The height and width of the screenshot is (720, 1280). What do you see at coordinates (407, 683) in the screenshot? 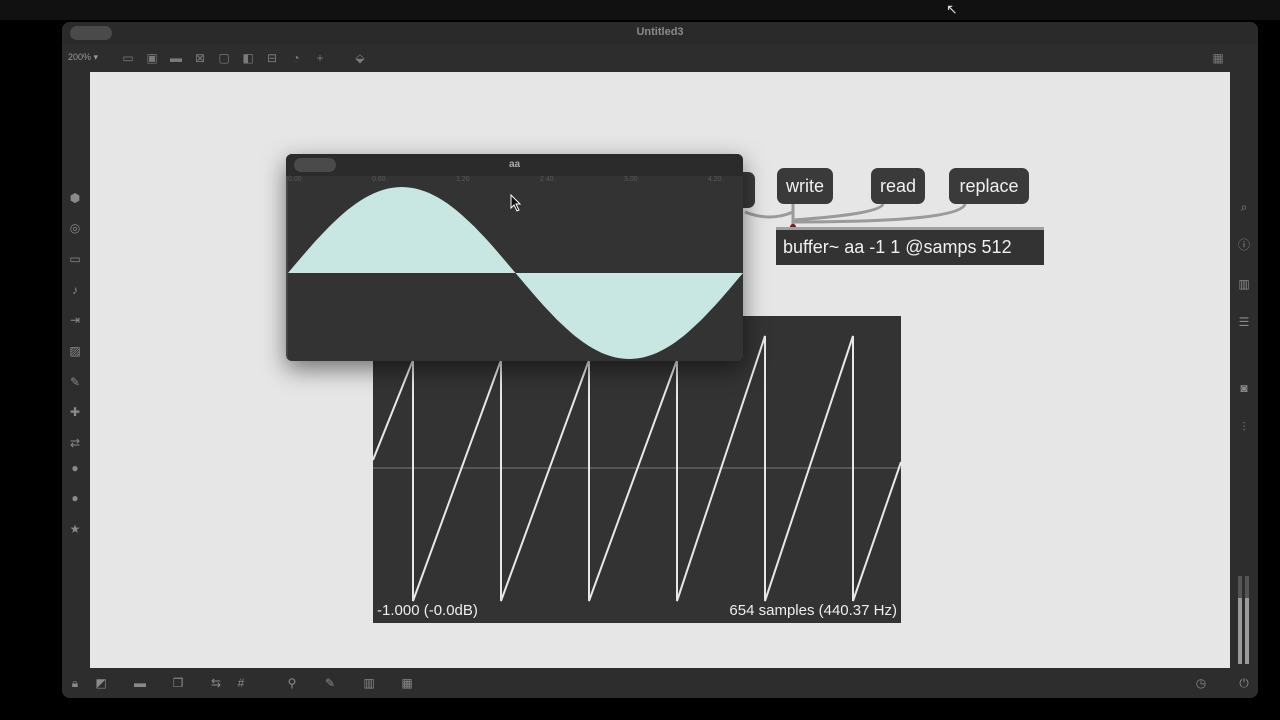
I see `keyboard-icon: ▦` at bounding box center [407, 683].